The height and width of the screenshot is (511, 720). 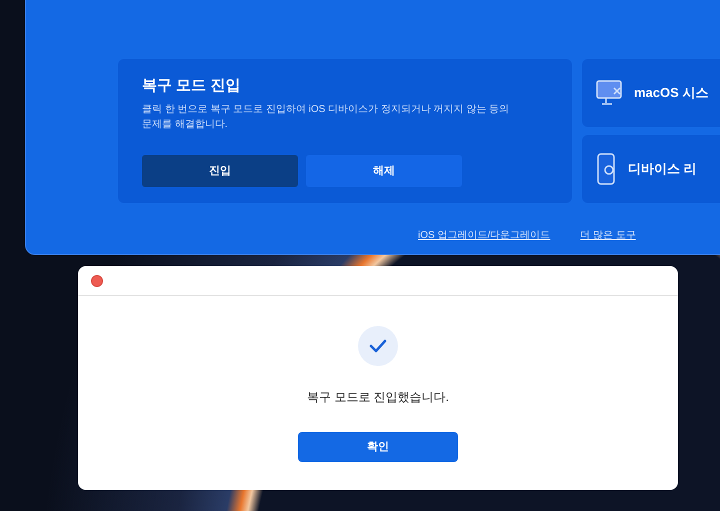 What do you see at coordinates (607, 169) in the screenshot?
I see `phone-icon` at bounding box center [607, 169].